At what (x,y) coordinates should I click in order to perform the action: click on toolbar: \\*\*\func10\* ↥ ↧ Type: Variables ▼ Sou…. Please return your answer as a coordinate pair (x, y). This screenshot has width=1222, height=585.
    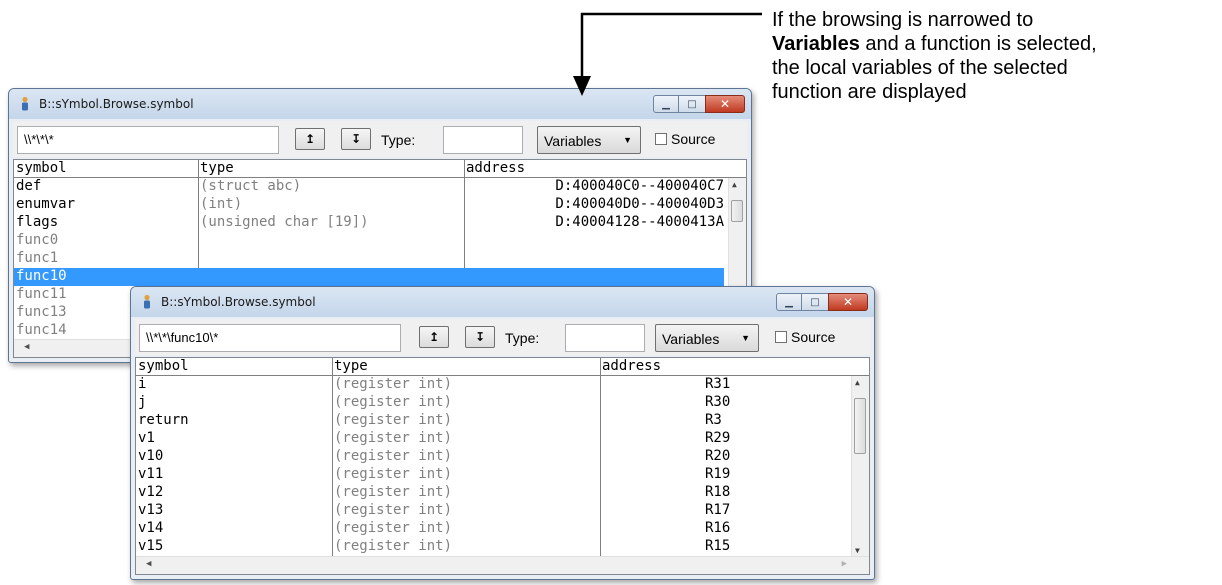
    Looking at the image, I should click on (502, 337).